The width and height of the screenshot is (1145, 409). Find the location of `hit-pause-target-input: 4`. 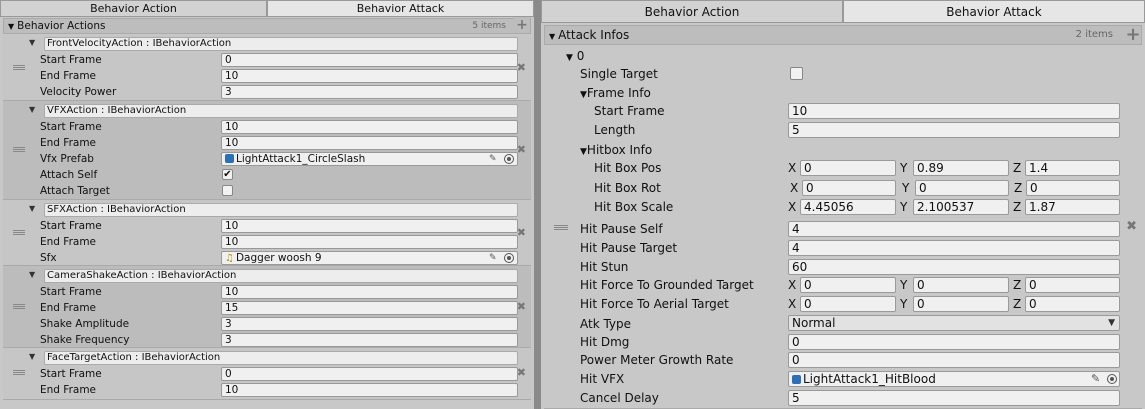

hit-pause-target-input: 4 is located at coordinates (954, 248).